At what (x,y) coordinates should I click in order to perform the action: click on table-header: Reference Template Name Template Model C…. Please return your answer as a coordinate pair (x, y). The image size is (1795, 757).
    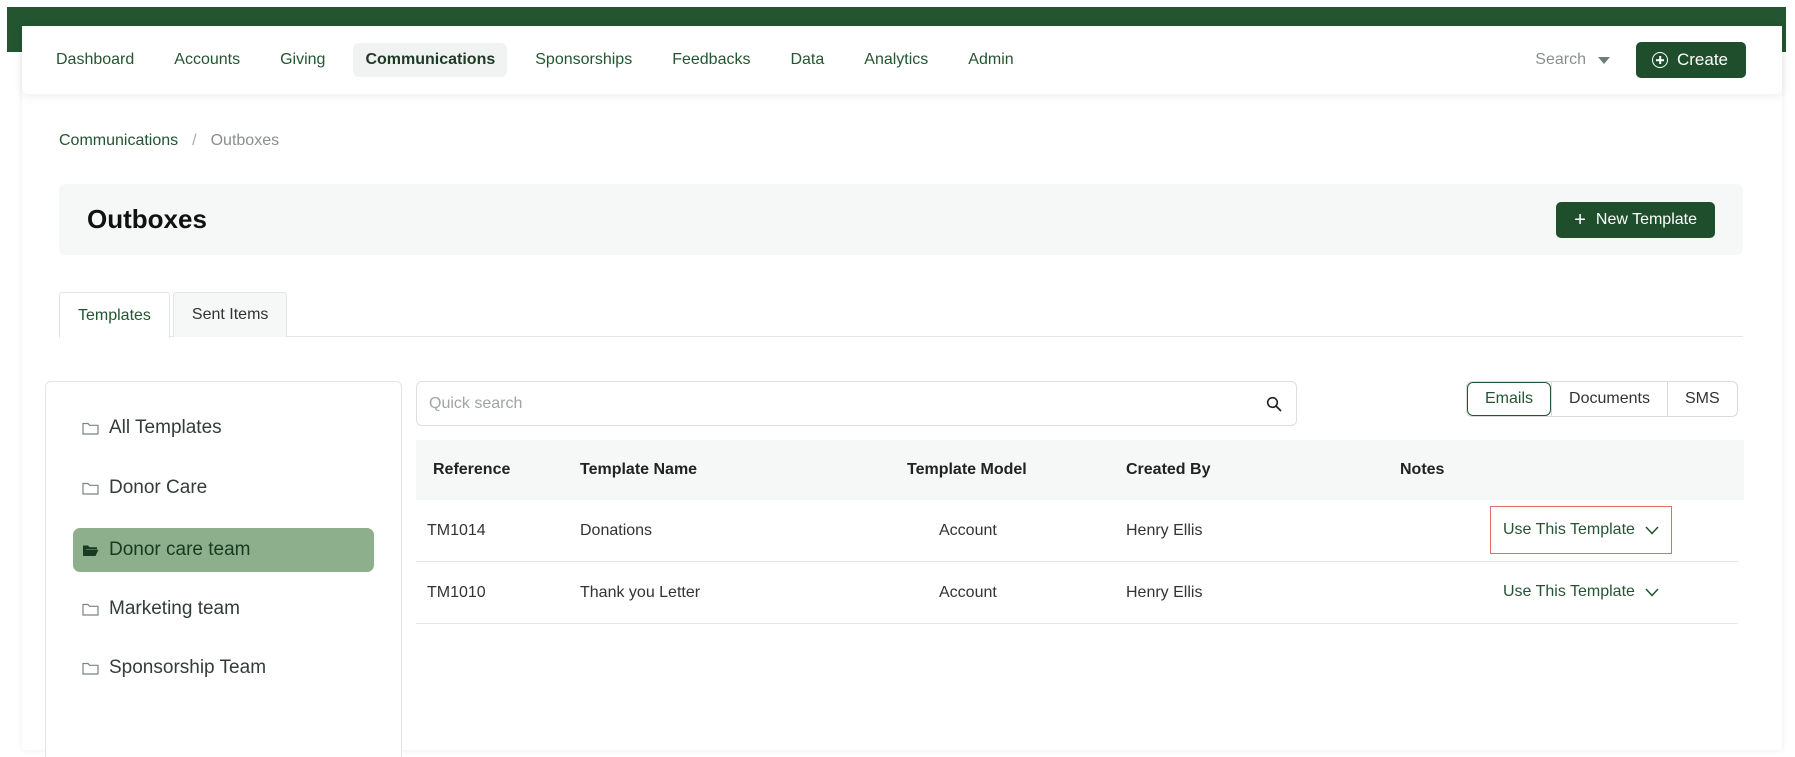
    Looking at the image, I should click on (1080, 470).